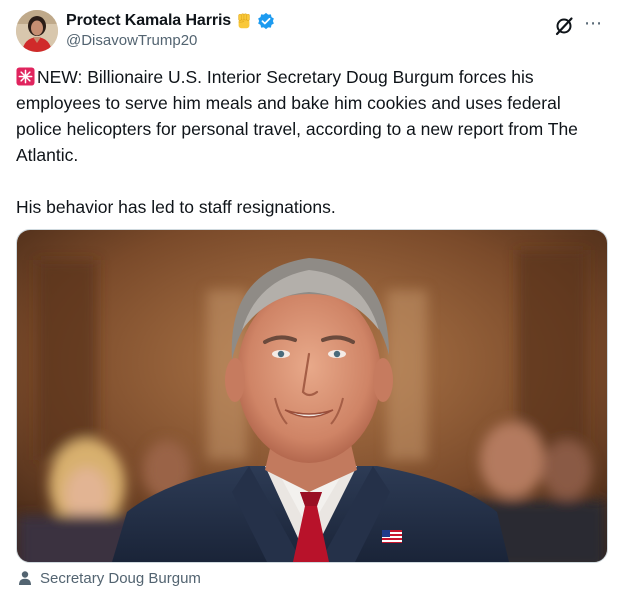 This screenshot has height=600, width=623. I want to click on photo-caption: Secretary Doug Burgum, so click(109, 578).